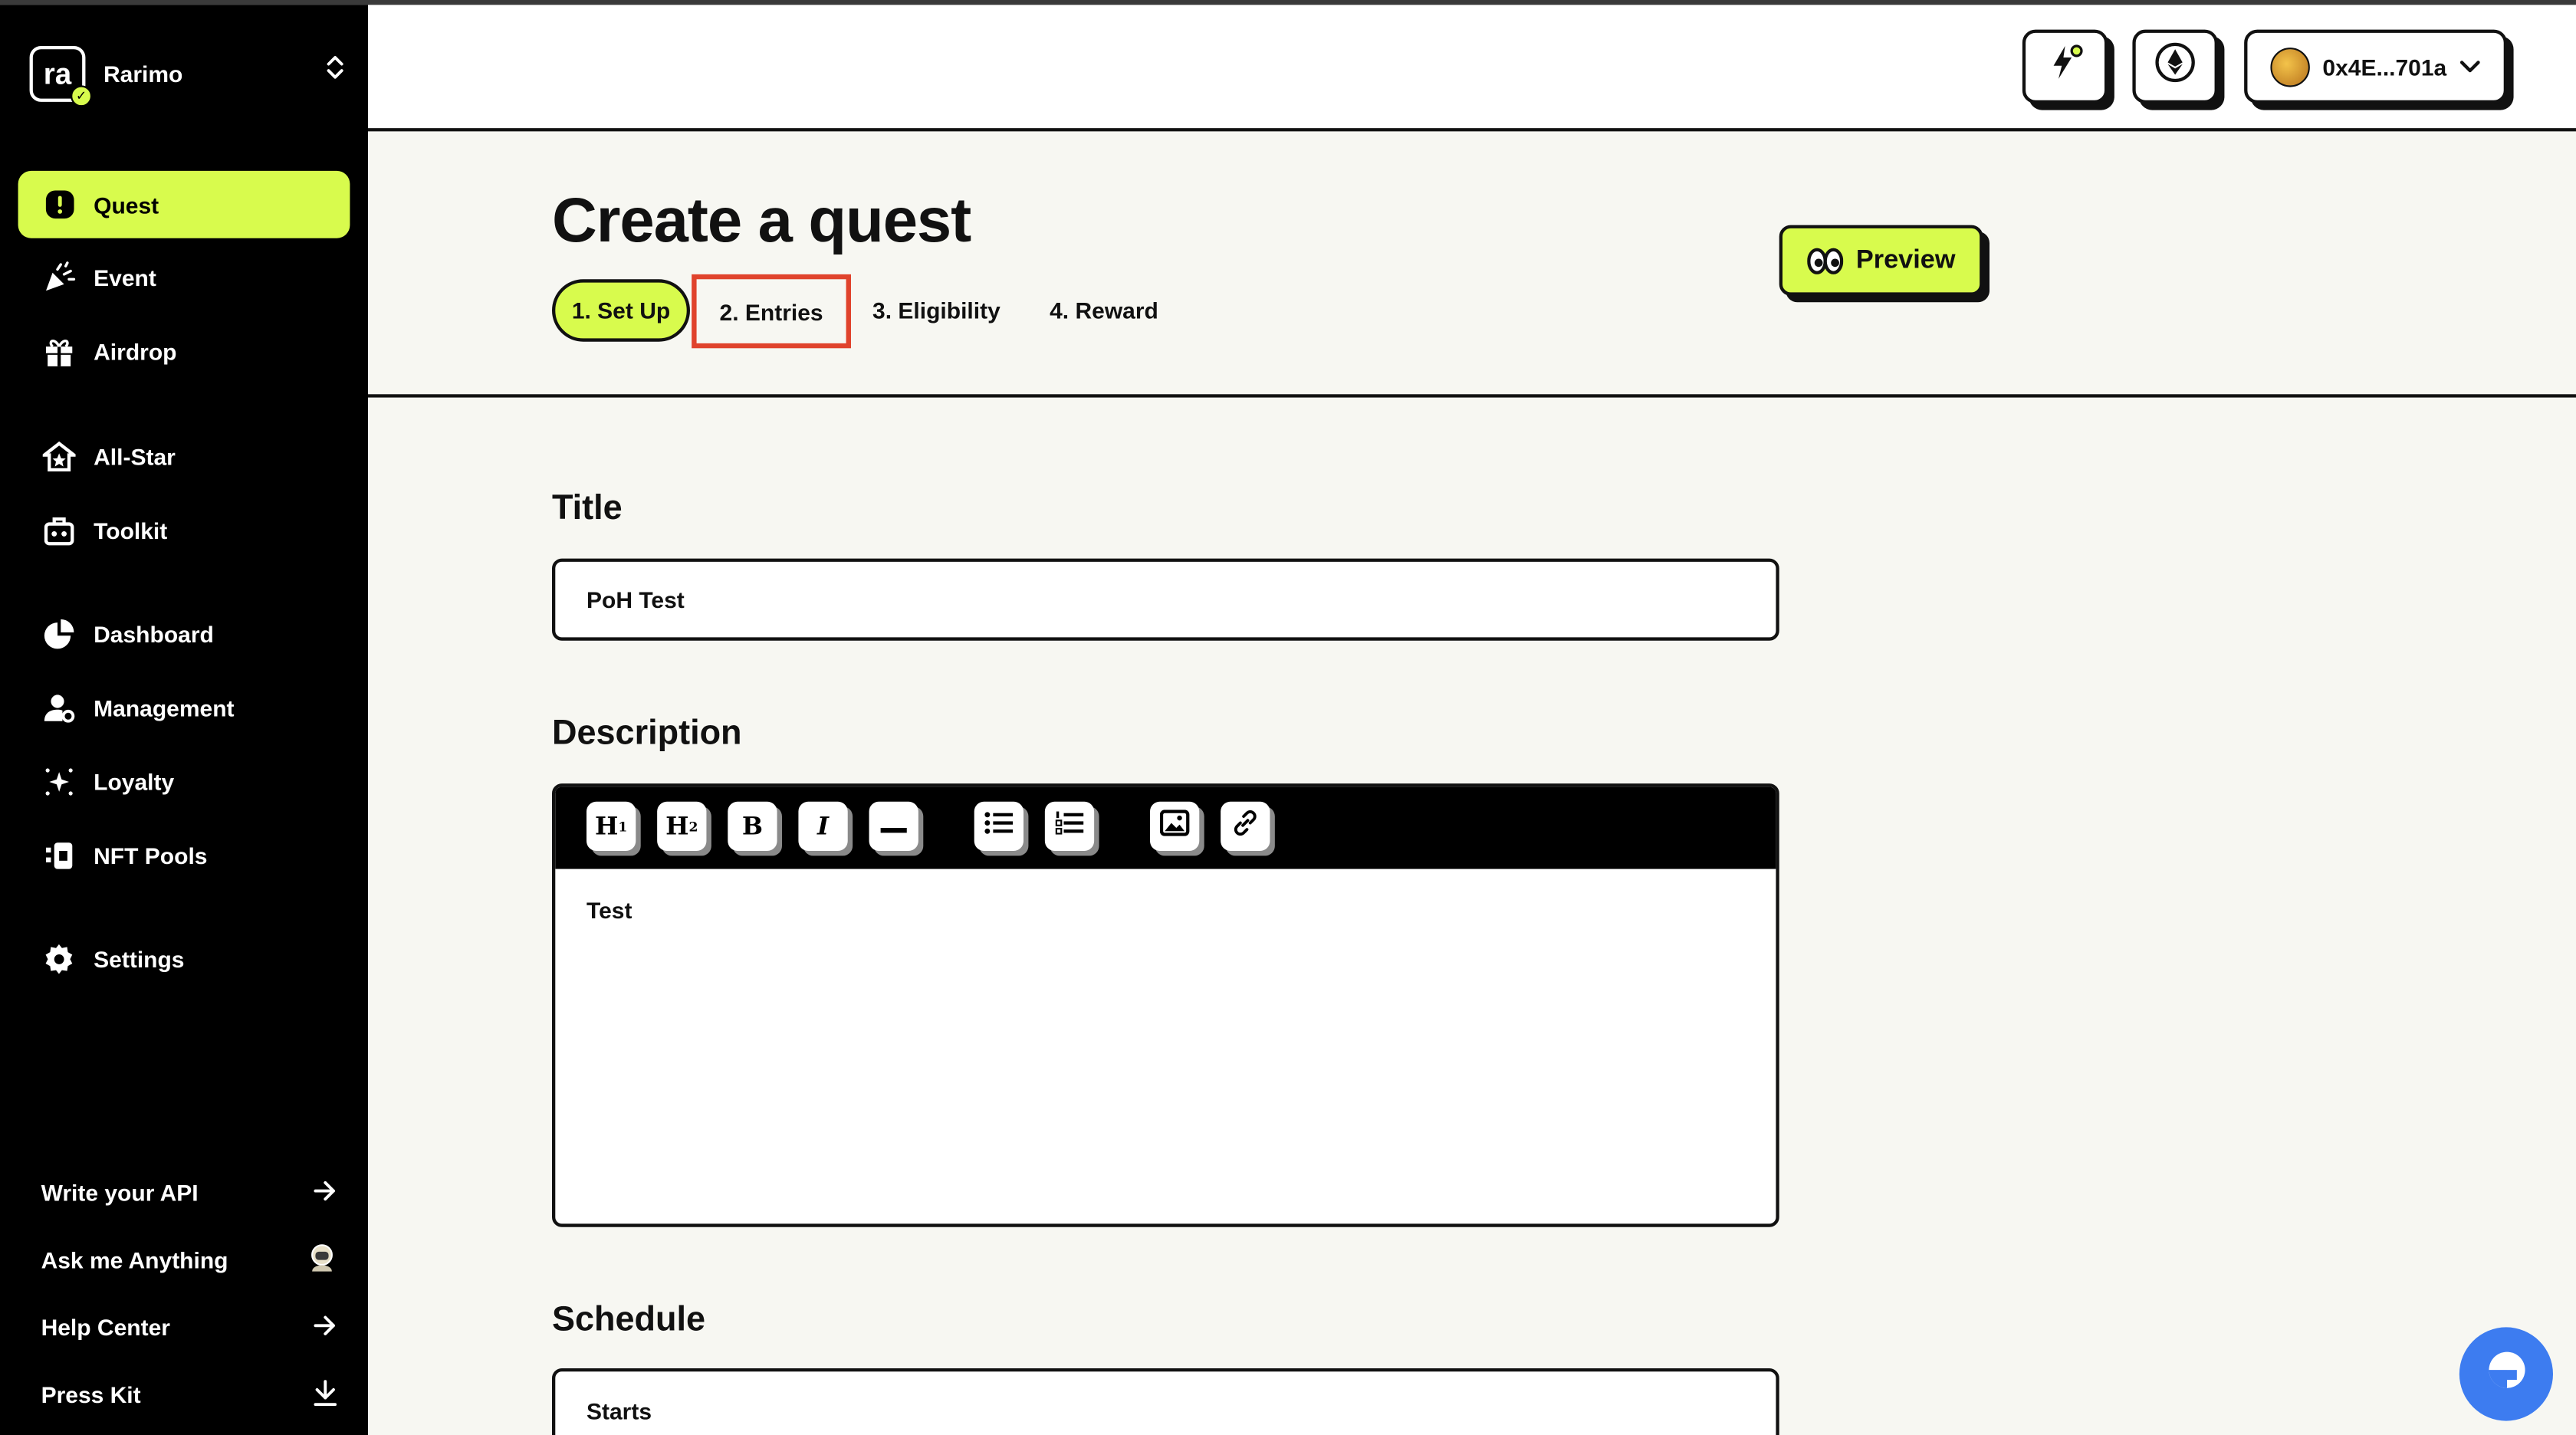  Describe the element at coordinates (151, 855) in the screenshot. I see `sidebar-item-label: NFT Pools` at that location.